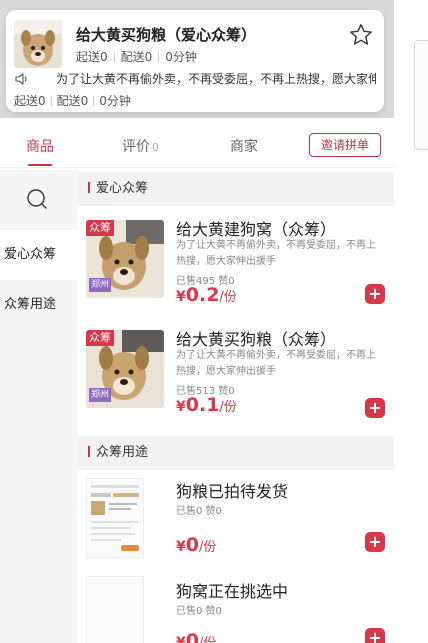 Image resolution: width=428 pixels, height=643 pixels. Describe the element at coordinates (166, 35) in the screenshot. I see `store-name: 给大黄买狗粮（爱心众筹）` at that location.